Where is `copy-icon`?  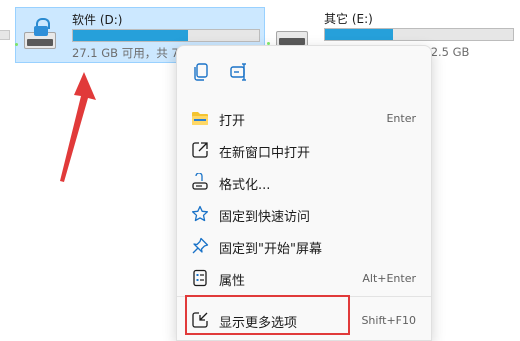 copy-icon is located at coordinates (201, 72).